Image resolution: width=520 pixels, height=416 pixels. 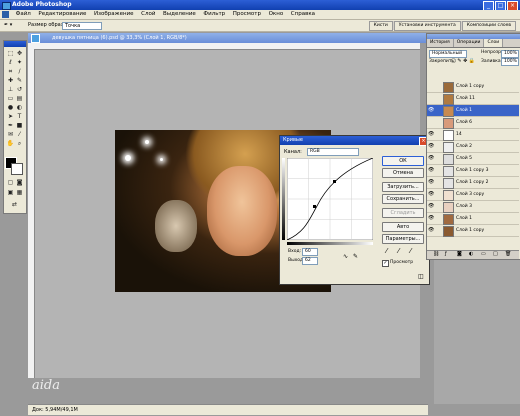 What do you see at coordinates (310, 261) in the screenshot?
I see `output-value-field: 62` at bounding box center [310, 261].